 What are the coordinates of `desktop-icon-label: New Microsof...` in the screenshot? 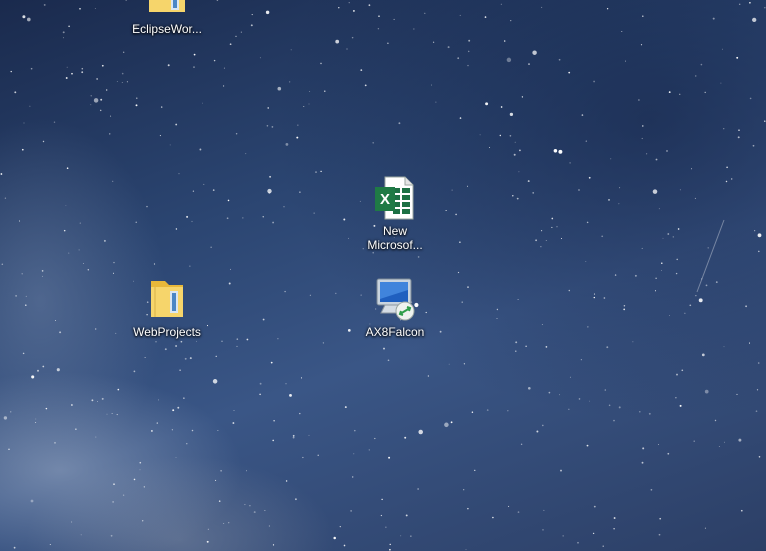 It's located at (395, 238).